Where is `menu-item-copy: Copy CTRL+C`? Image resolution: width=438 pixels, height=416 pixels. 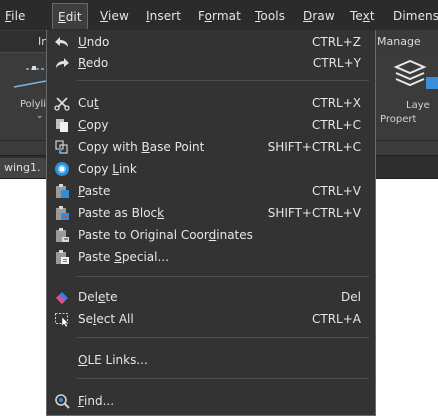 menu-item-copy: Copy CTRL+C is located at coordinates (211, 125).